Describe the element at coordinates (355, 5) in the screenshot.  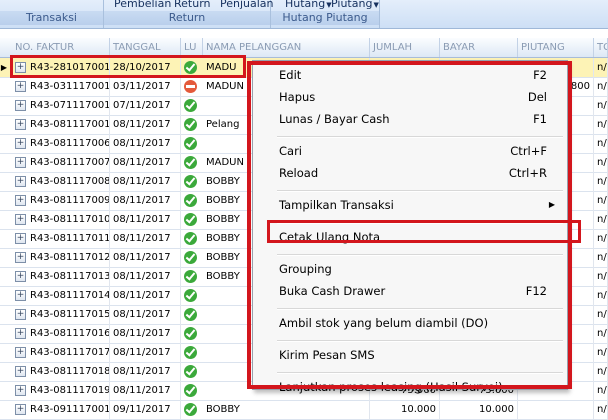
I see `piutang-button: Piutang▼` at that location.